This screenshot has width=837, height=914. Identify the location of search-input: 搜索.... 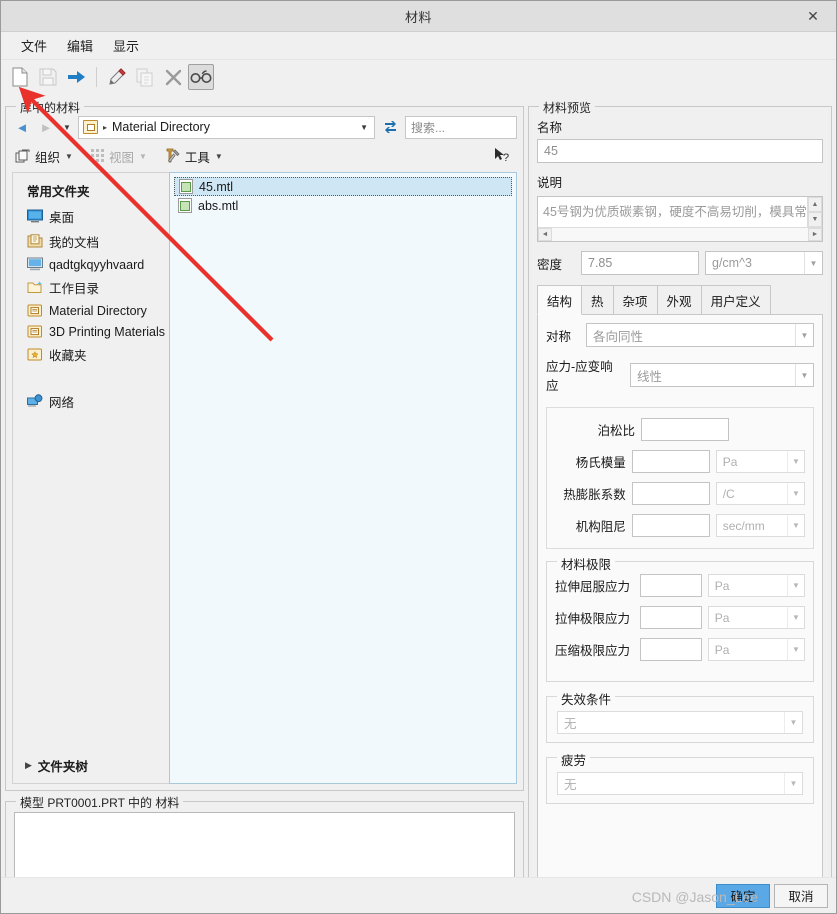
(461, 127).